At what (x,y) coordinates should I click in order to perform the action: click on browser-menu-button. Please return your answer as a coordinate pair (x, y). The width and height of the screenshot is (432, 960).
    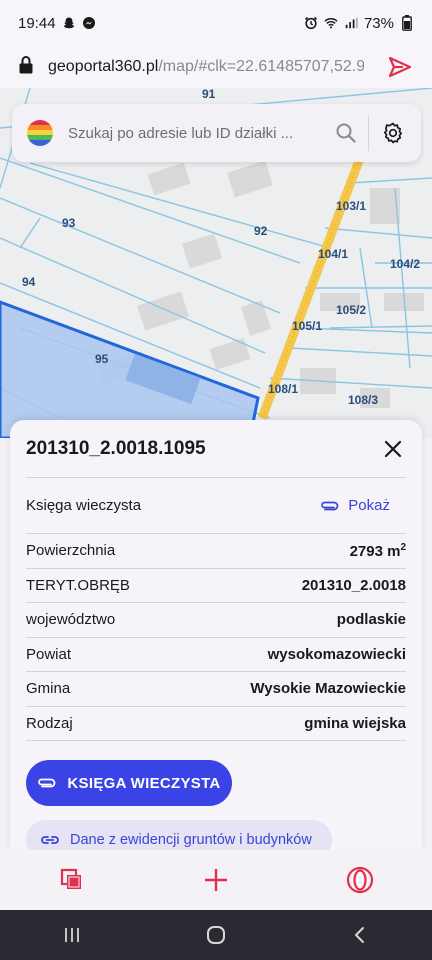
    Looking at the image, I should click on (360, 880).